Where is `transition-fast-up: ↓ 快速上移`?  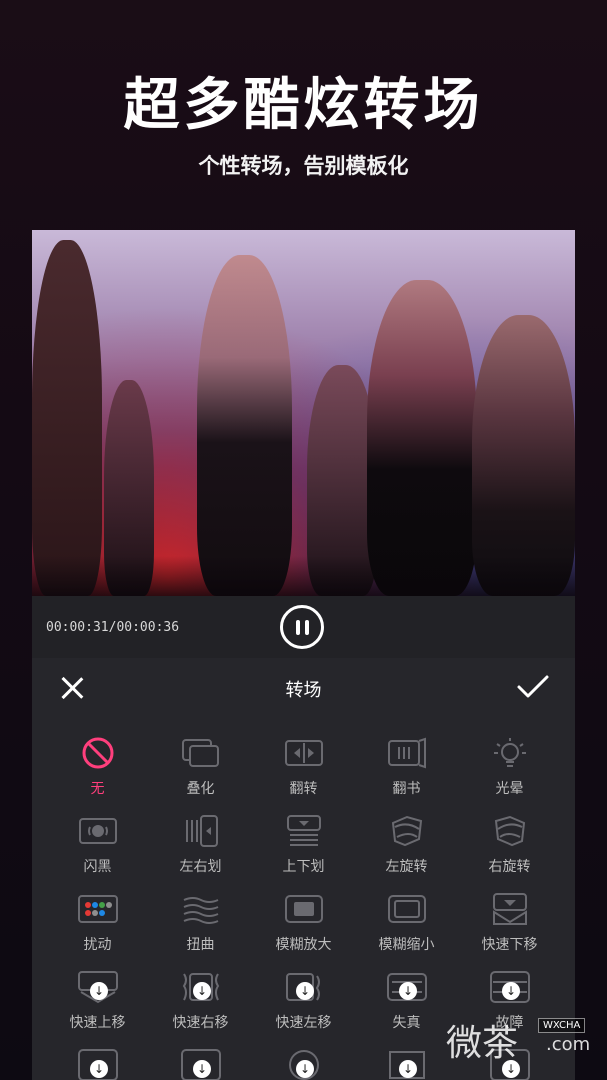
transition-fast-up: ↓ 快速上移 is located at coordinates (97, 1009).